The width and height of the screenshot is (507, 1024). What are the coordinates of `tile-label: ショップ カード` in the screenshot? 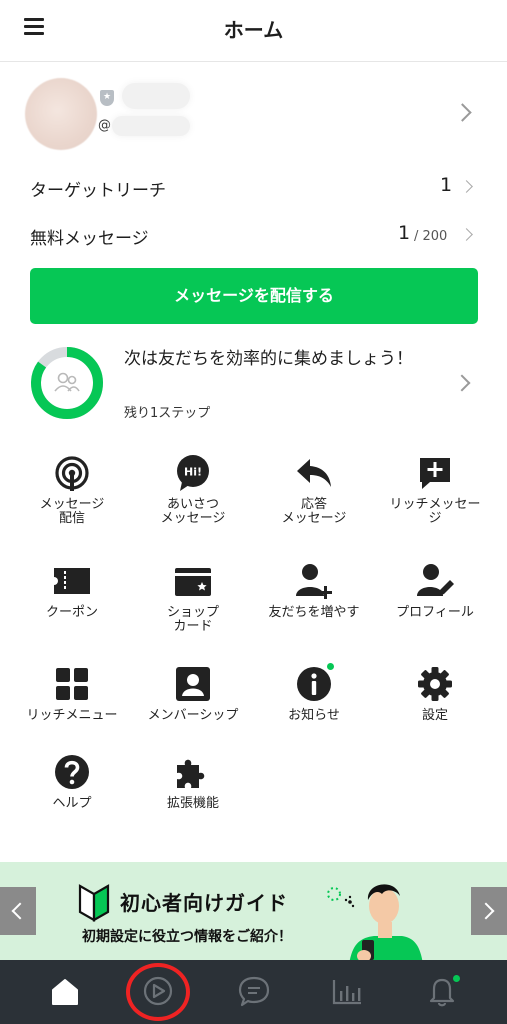 It's located at (192, 619).